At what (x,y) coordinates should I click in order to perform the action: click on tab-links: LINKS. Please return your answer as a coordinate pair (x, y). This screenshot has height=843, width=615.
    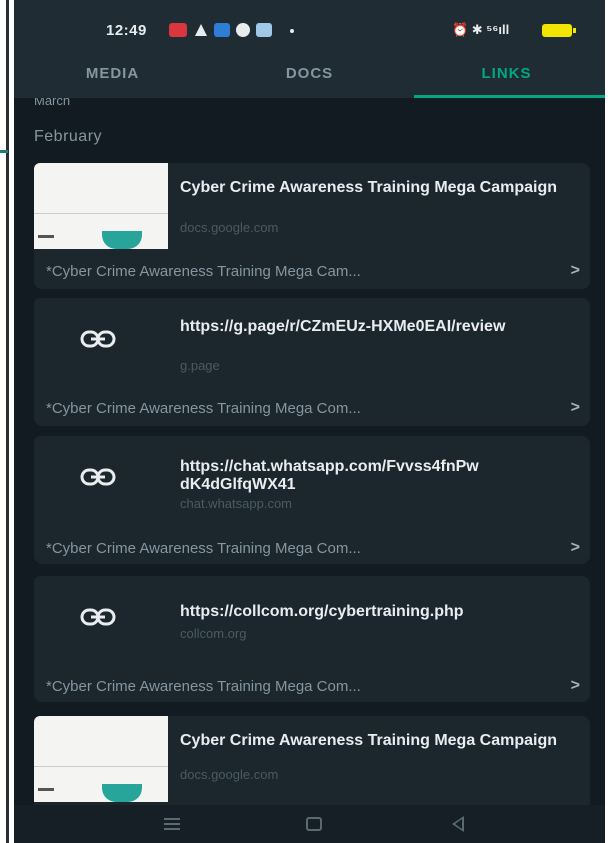
    Looking at the image, I should click on (506, 79).